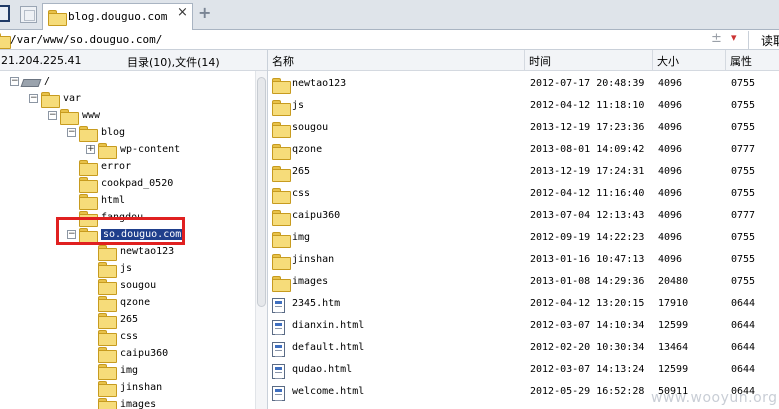 This screenshot has height=409, width=779. Describe the element at coordinates (127, 286) in the screenshot. I see `tree-item: sougou` at that location.